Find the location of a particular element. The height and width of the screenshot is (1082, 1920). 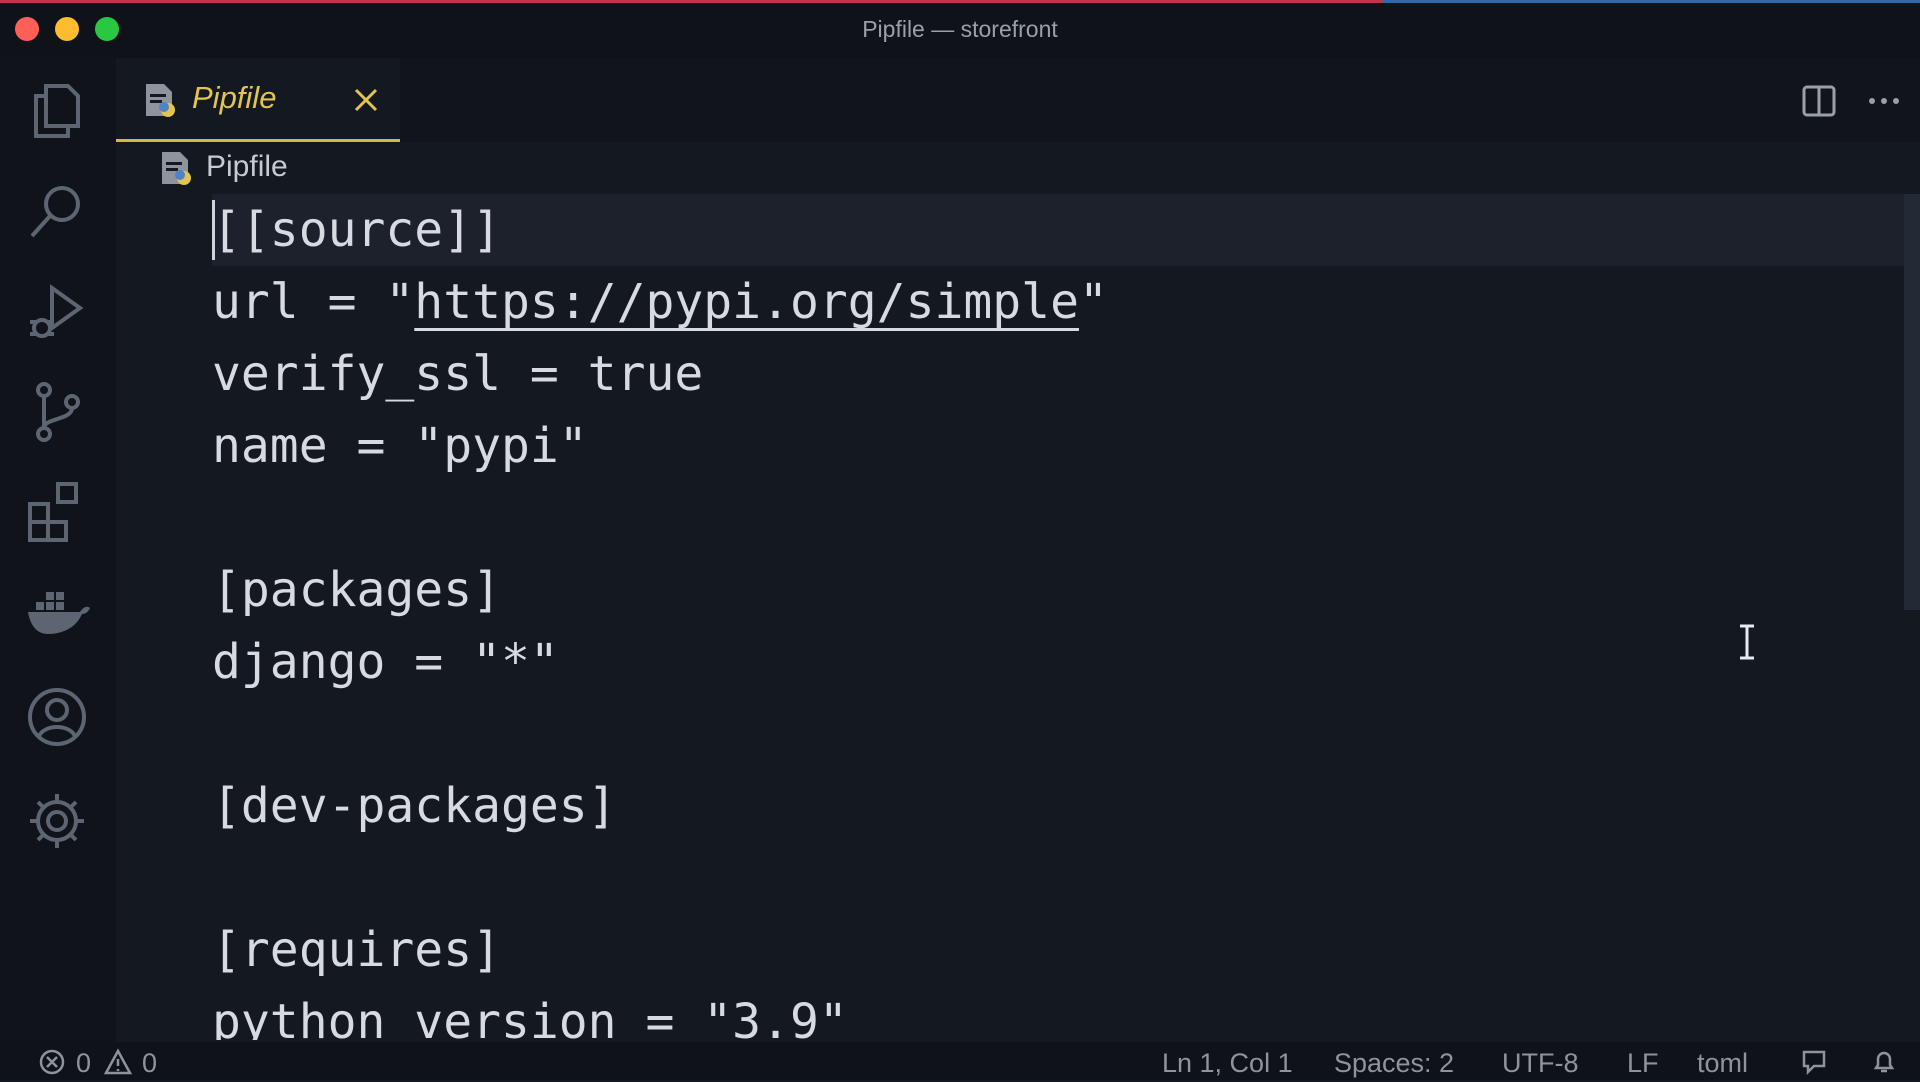

end-of-line: LF is located at coordinates (1643, 1063).